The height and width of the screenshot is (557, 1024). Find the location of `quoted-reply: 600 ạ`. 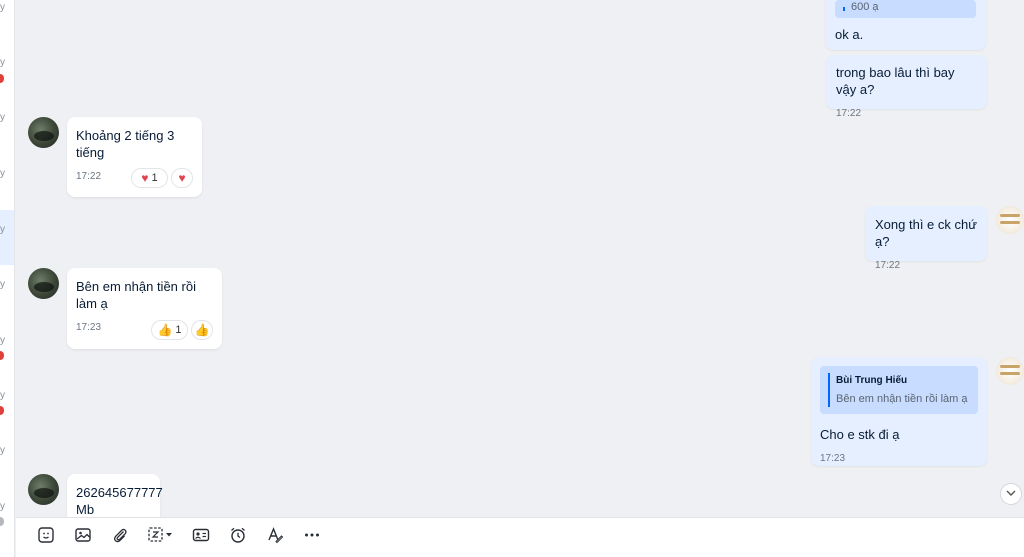

quoted-reply: 600 ạ is located at coordinates (905, 9).